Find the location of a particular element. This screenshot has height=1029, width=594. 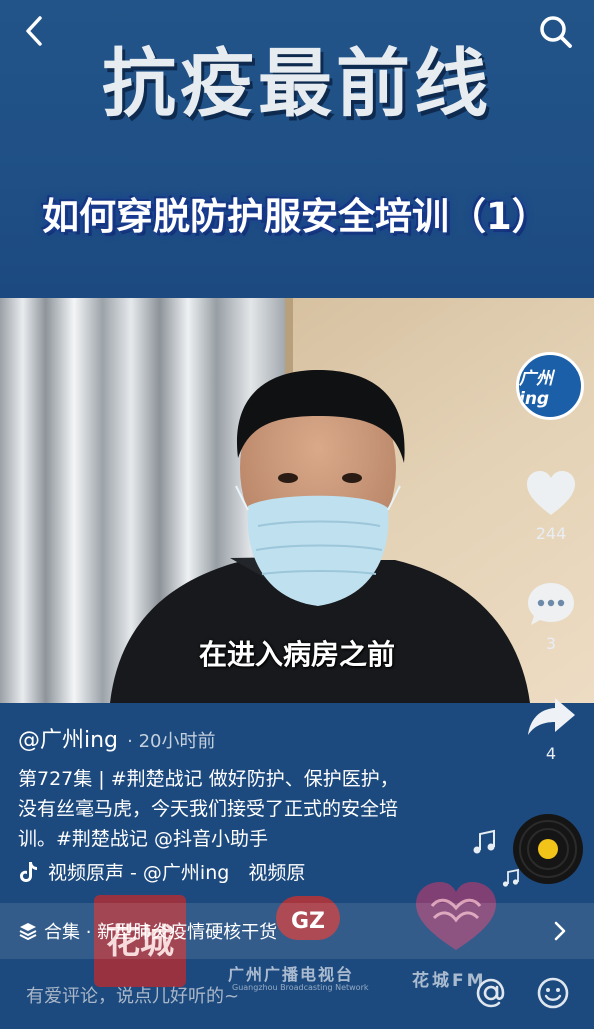

comment-icon is located at coordinates (551, 604).